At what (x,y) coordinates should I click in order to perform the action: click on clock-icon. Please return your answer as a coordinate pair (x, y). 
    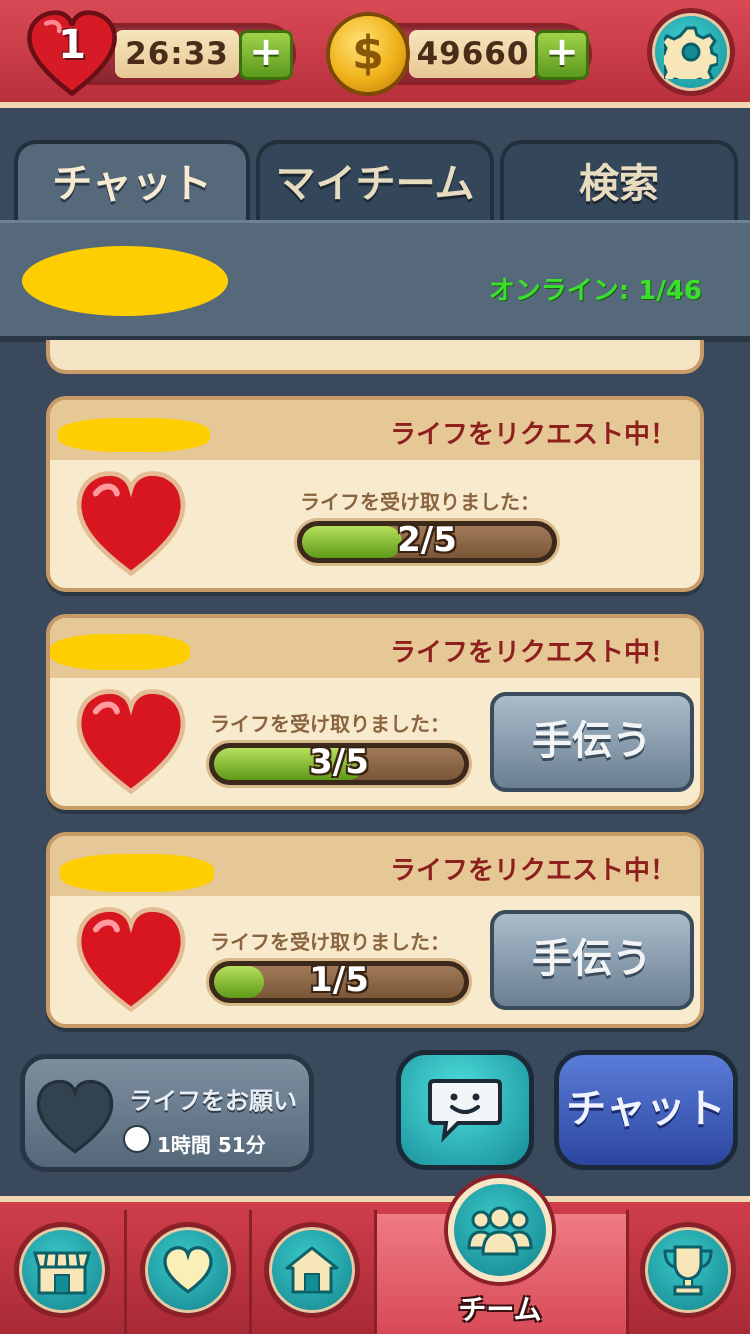
    Looking at the image, I should click on (137, 1139).